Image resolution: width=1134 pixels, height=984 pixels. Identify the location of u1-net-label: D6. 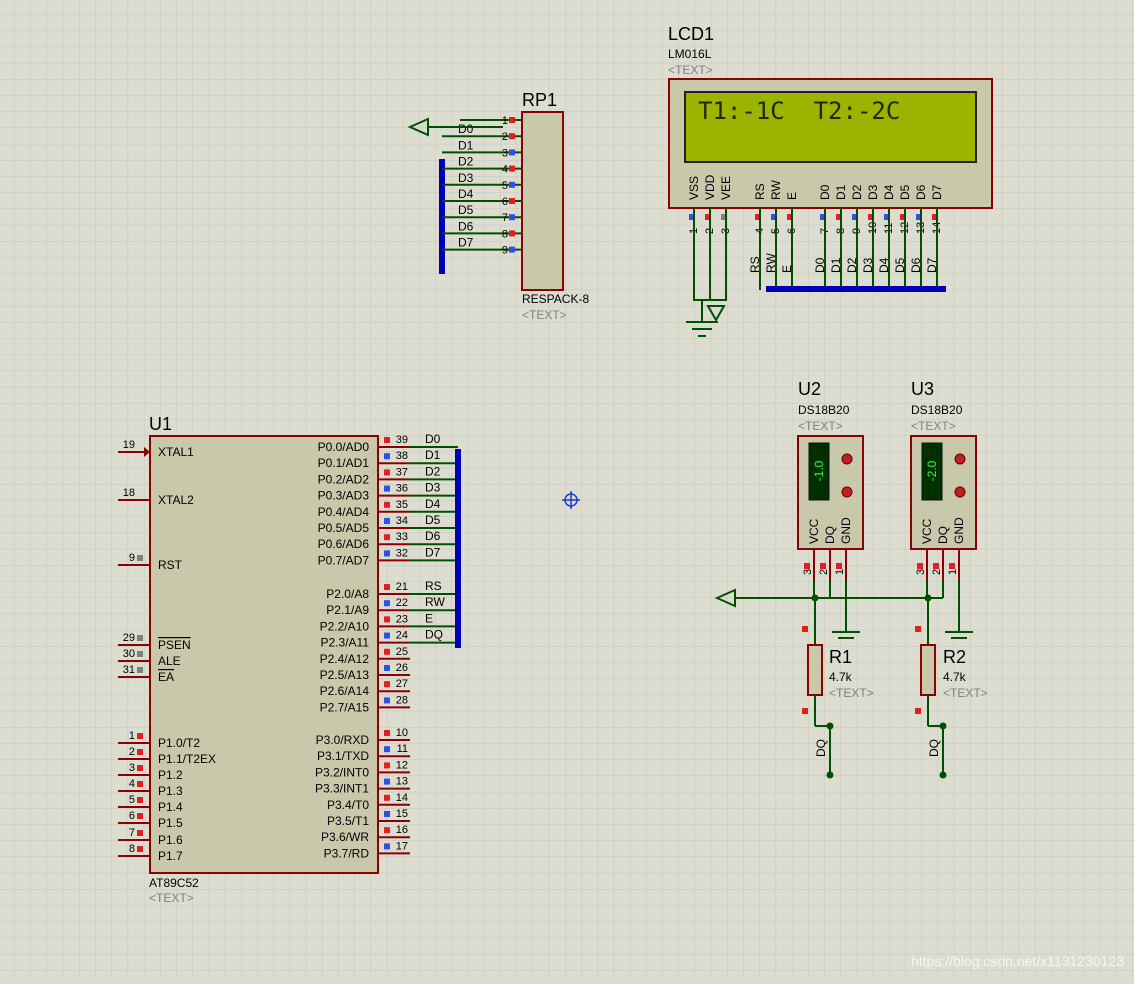
(433, 536).